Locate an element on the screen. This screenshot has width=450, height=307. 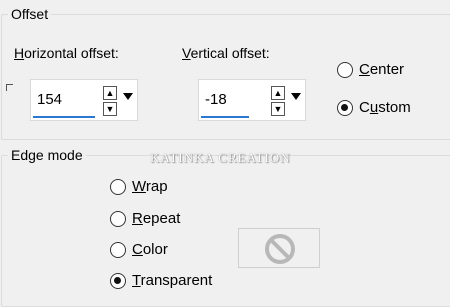
link-checkbox-corner is located at coordinates (9, 87).